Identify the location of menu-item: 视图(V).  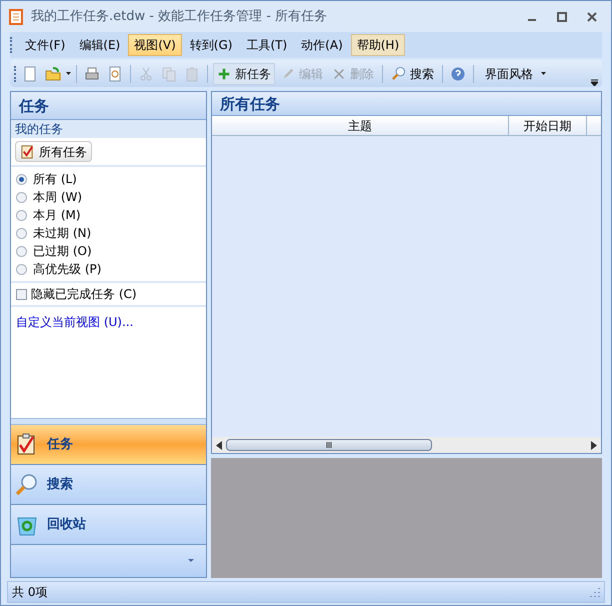
(155, 45).